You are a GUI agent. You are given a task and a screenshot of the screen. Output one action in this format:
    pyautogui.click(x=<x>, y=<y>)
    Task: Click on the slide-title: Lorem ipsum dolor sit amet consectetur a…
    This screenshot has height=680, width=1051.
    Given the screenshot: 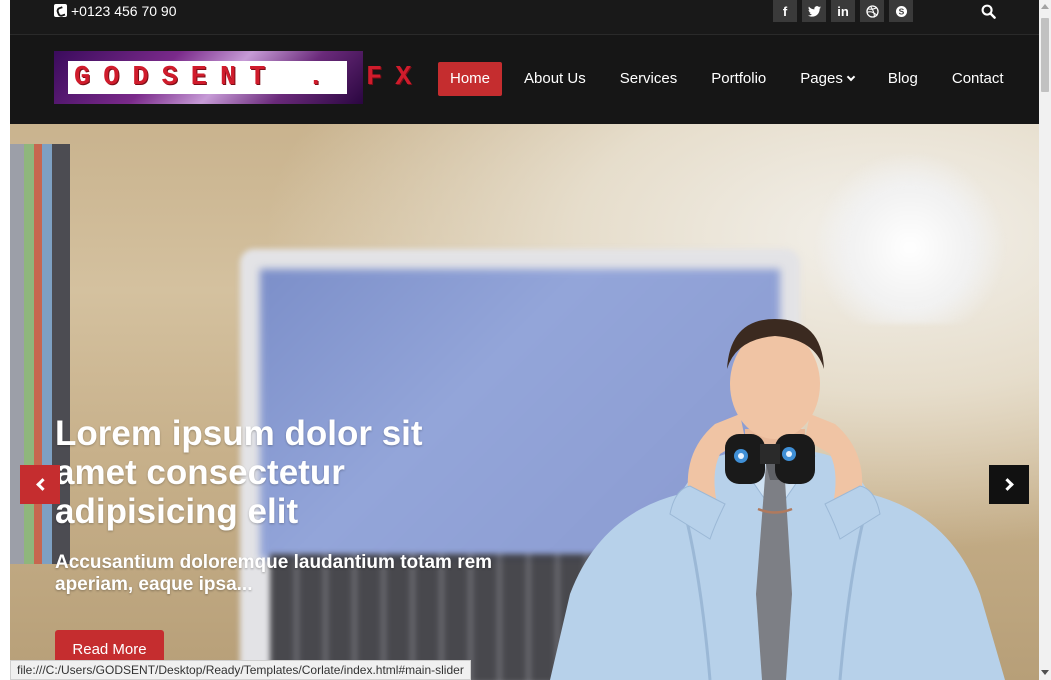 What is the action you would take?
    pyautogui.click(x=239, y=472)
    